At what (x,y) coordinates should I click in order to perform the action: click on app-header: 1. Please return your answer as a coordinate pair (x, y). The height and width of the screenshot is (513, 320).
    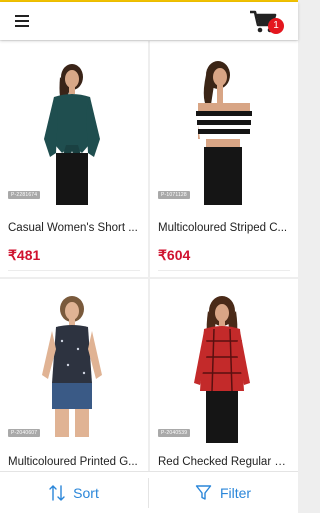
    Looking at the image, I should click on (149, 21).